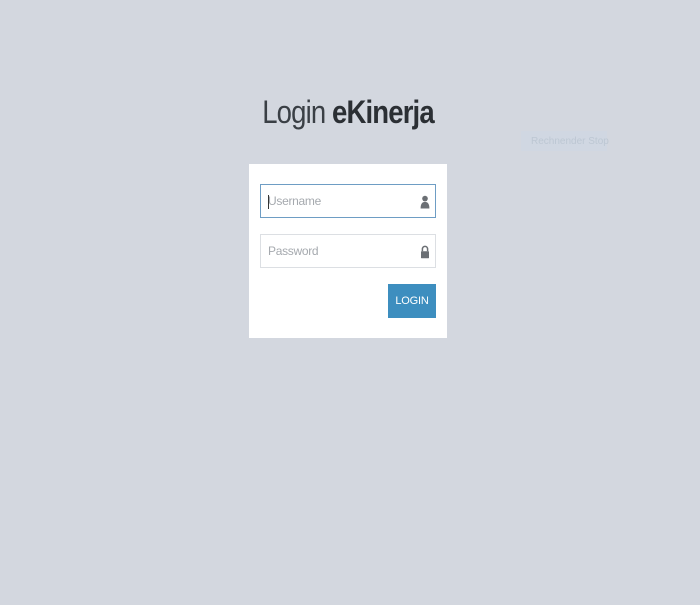 The image size is (700, 605). Describe the element at coordinates (425, 202) in the screenshot. I see `user-icon` at that location.